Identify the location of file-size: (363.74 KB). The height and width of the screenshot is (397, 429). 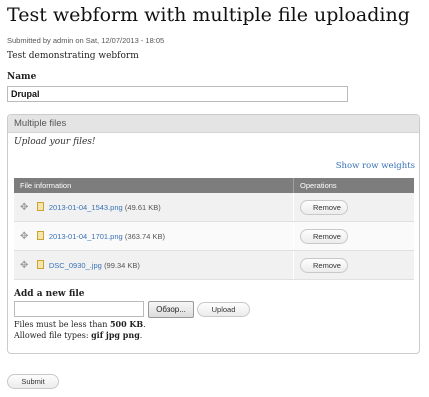
(144, 236).